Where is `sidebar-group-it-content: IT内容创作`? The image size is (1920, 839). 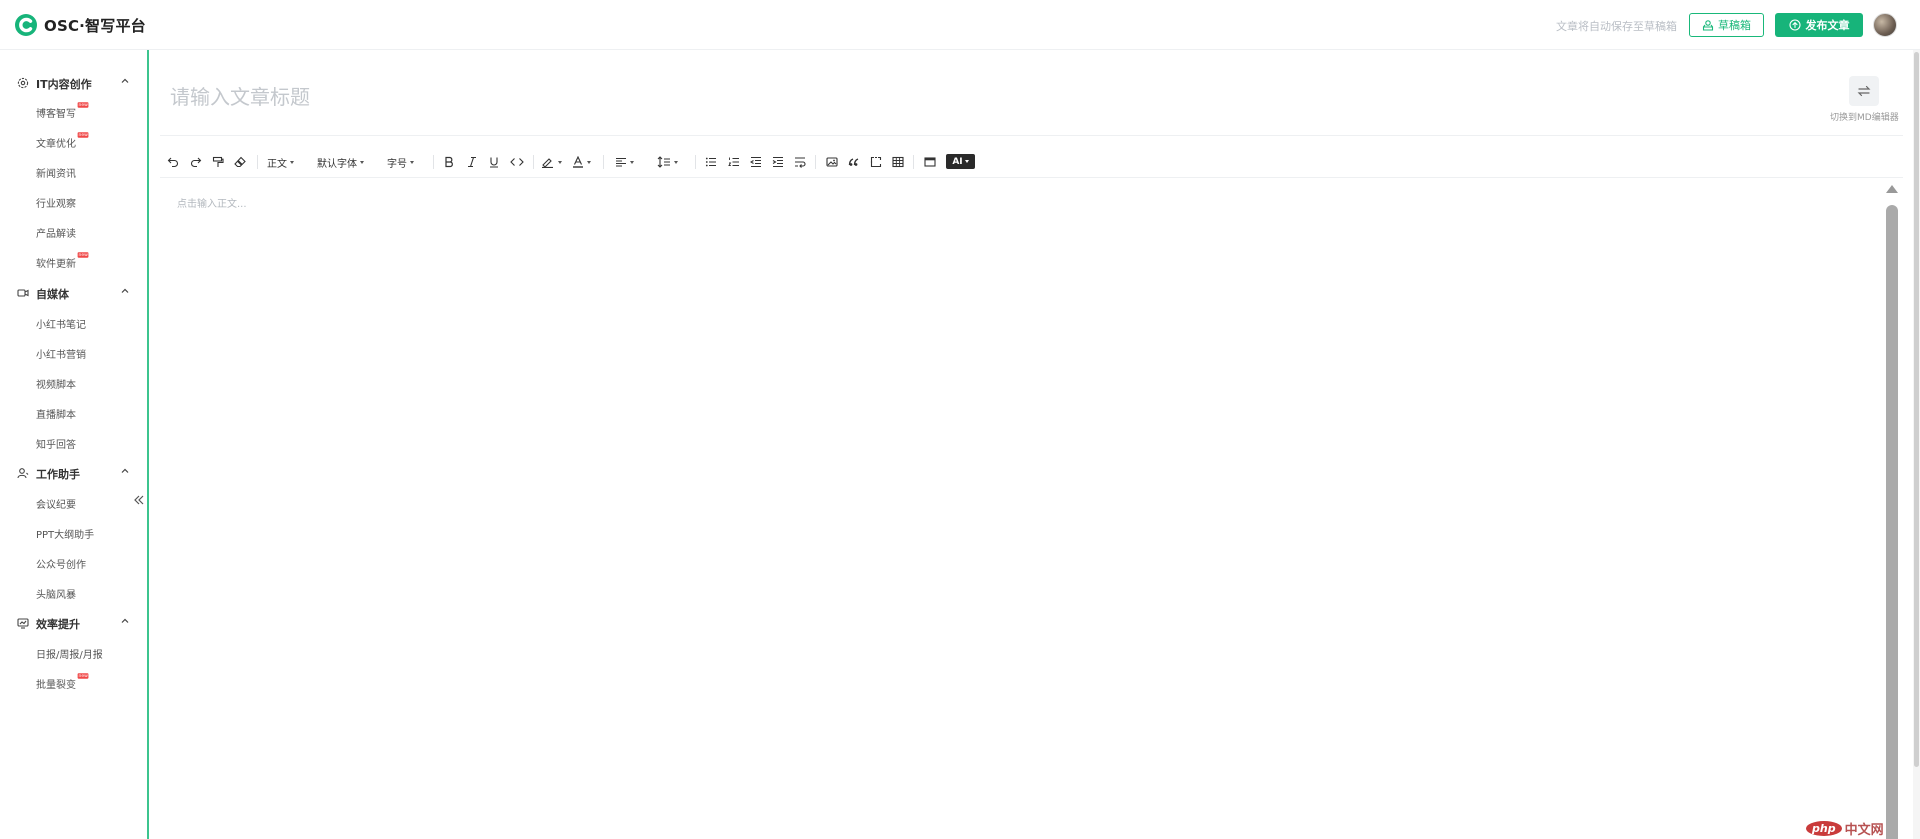 sidebar-group-it-content: IT内容创作 is located at coordinates (73, 83).